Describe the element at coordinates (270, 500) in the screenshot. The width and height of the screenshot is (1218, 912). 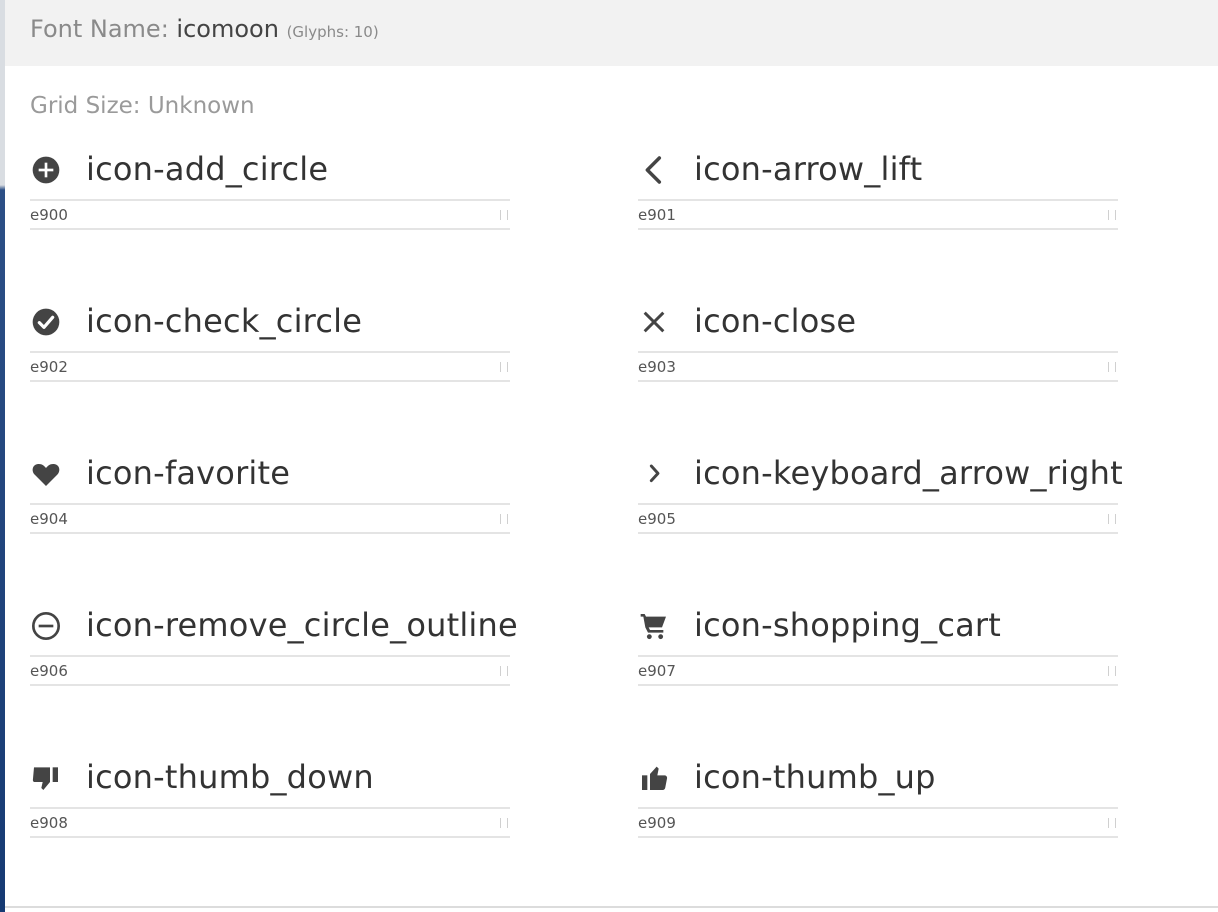
I see `glyph-favorite: icon-favorite e904` at that location.